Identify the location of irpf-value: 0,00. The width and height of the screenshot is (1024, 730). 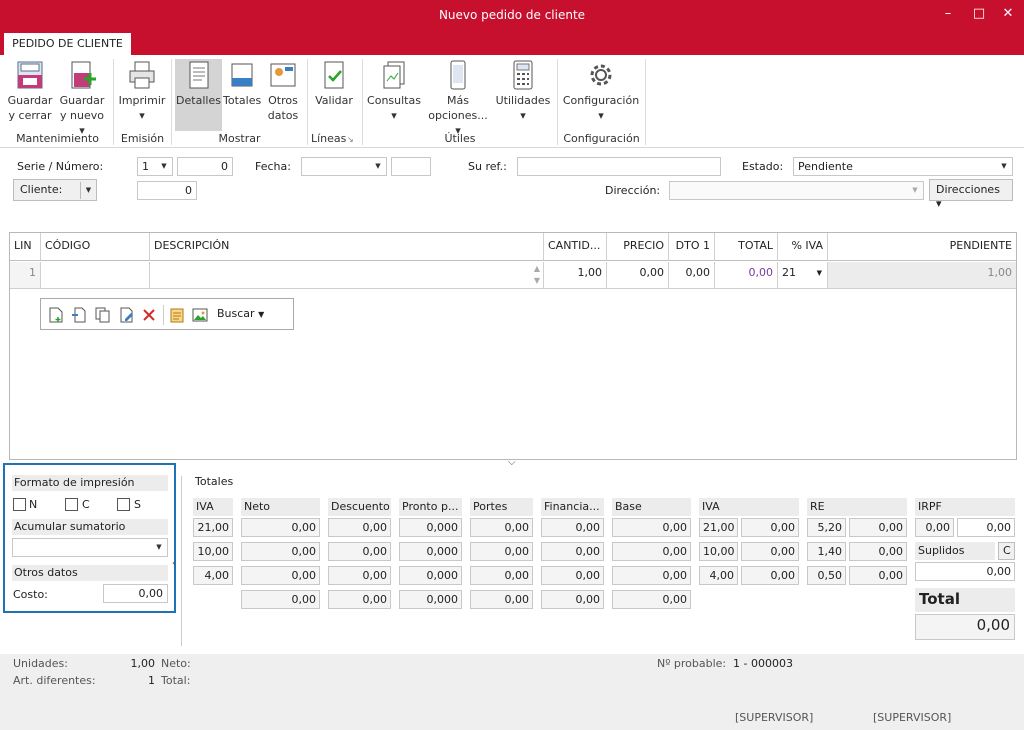
(986, 527).